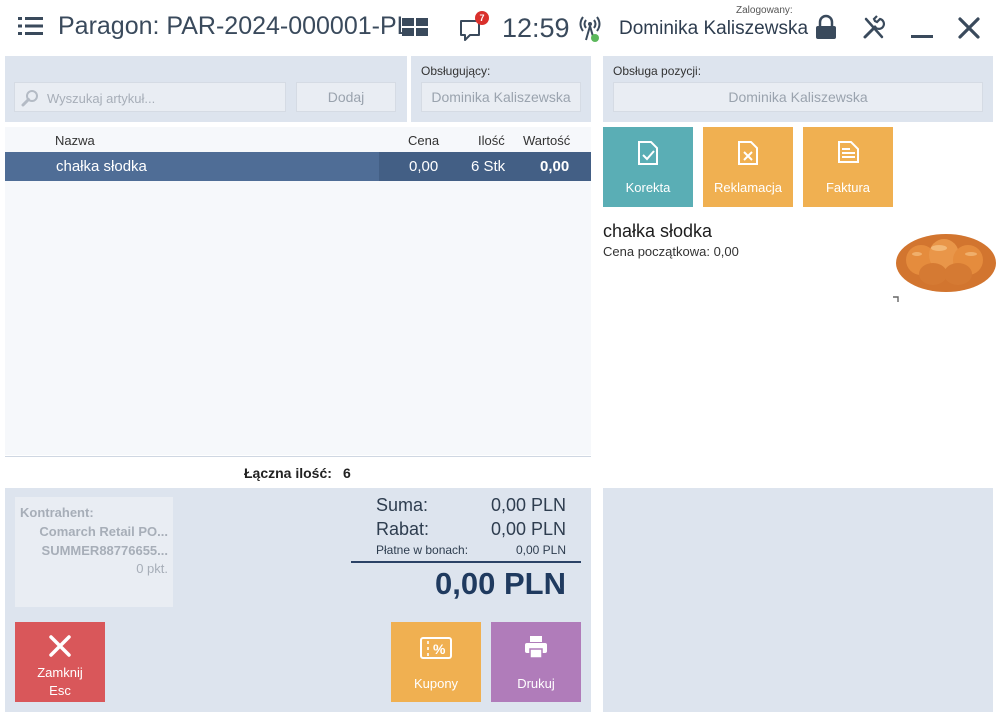 Image resolution: width=998 pixels, height=718 pixels. Describe the element at coordinates (466, 562) in the screenshot. I see `summary-divider` at that location.